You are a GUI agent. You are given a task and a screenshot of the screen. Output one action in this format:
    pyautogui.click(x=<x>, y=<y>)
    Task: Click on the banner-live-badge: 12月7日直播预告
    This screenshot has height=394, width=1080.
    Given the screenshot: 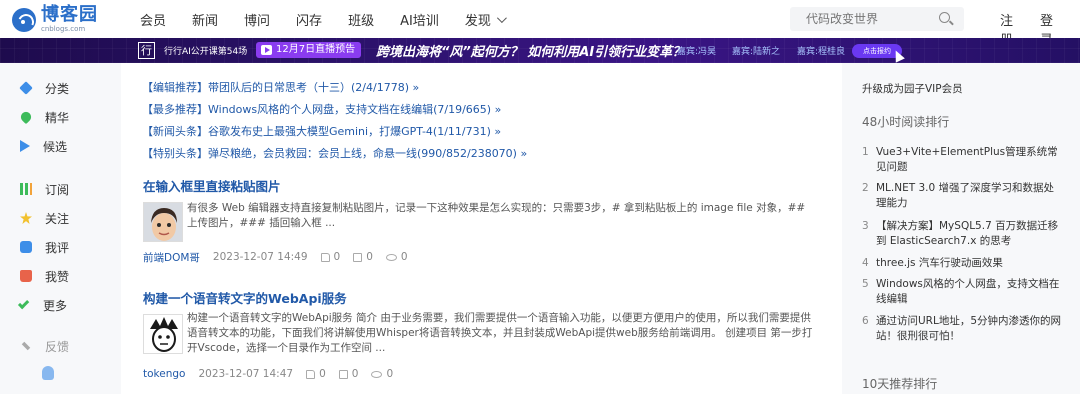 What is the action you would take?
    pyautogui.click(x=309, y=50)
    